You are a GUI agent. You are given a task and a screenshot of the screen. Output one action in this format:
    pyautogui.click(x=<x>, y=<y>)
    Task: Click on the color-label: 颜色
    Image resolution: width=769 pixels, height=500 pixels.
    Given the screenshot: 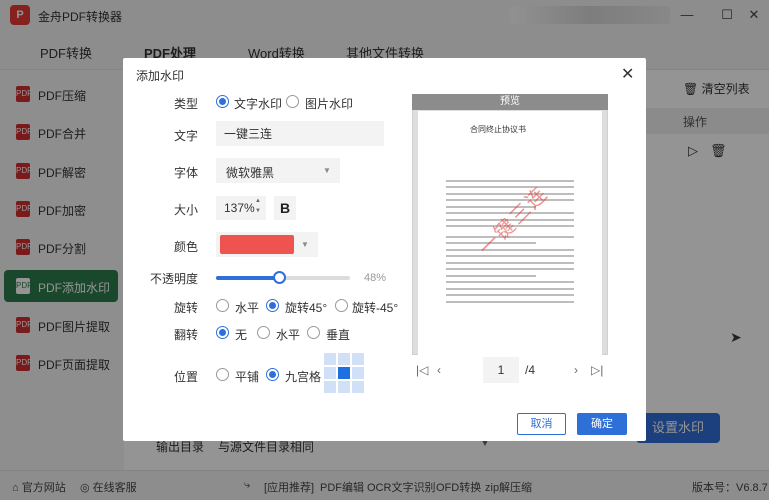 What is the action you would take?
    pyautogui.click(x=185, y=247)
    